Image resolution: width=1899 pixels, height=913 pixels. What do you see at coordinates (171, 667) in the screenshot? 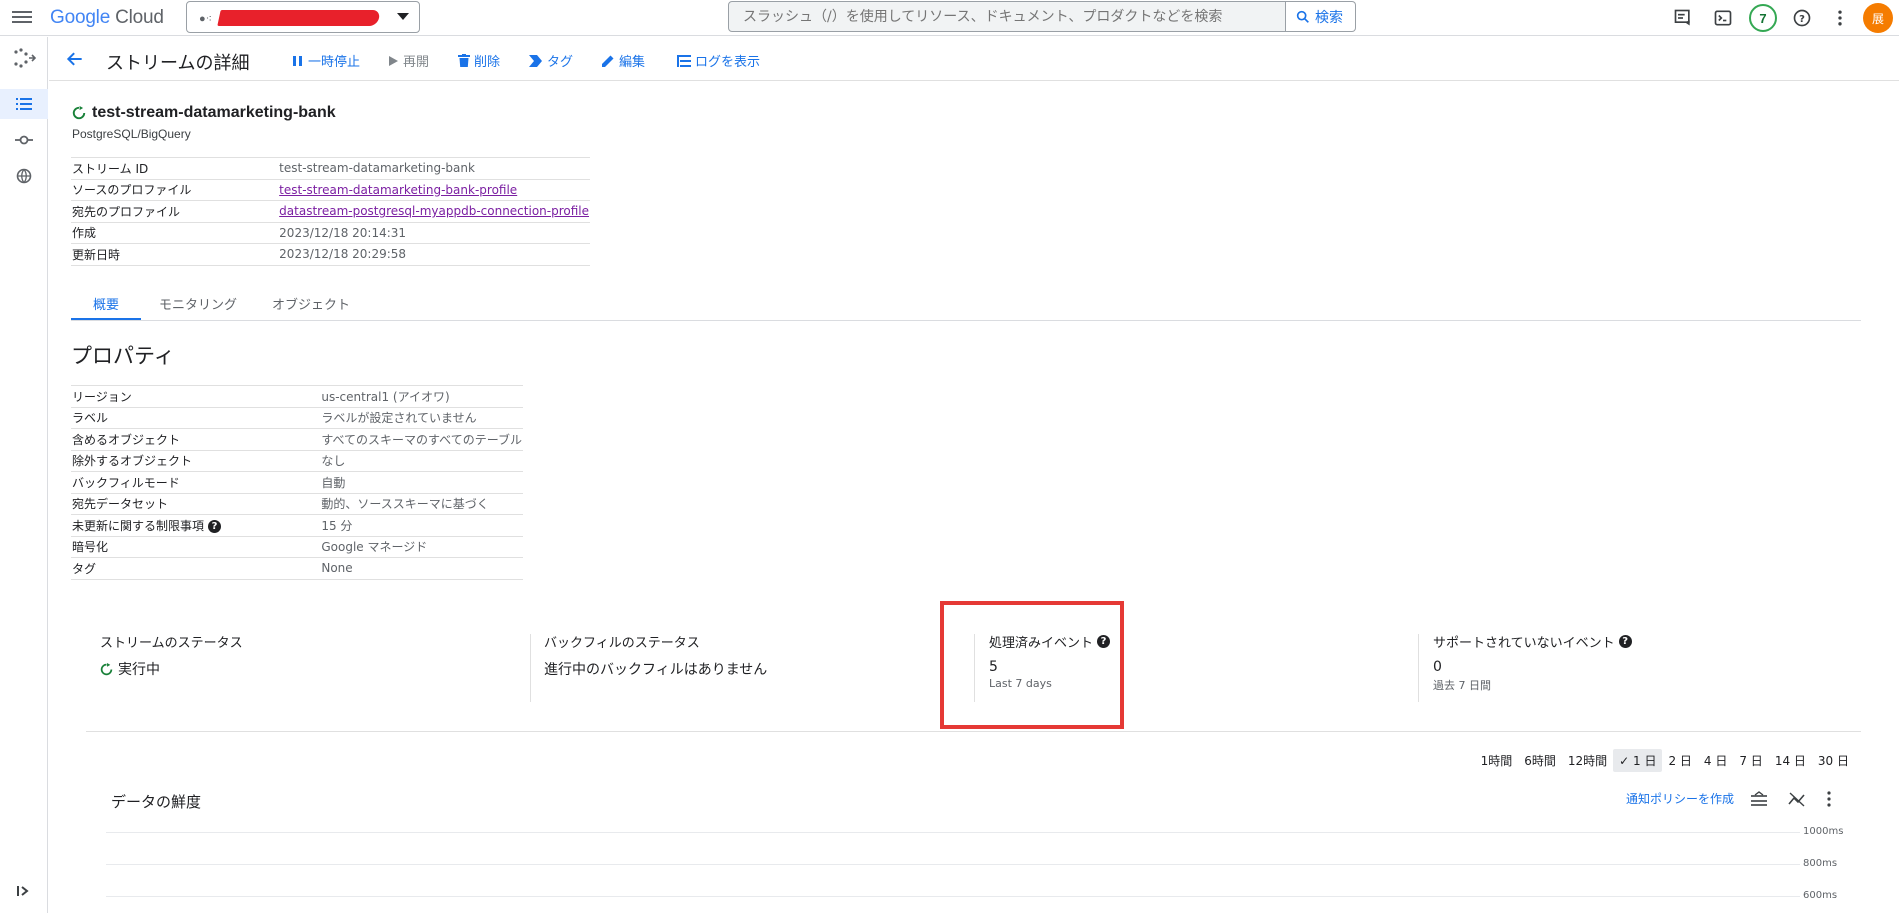
I see `stream-status-card: ストリームのステータス 実行中` at bounding box center [171, 667].